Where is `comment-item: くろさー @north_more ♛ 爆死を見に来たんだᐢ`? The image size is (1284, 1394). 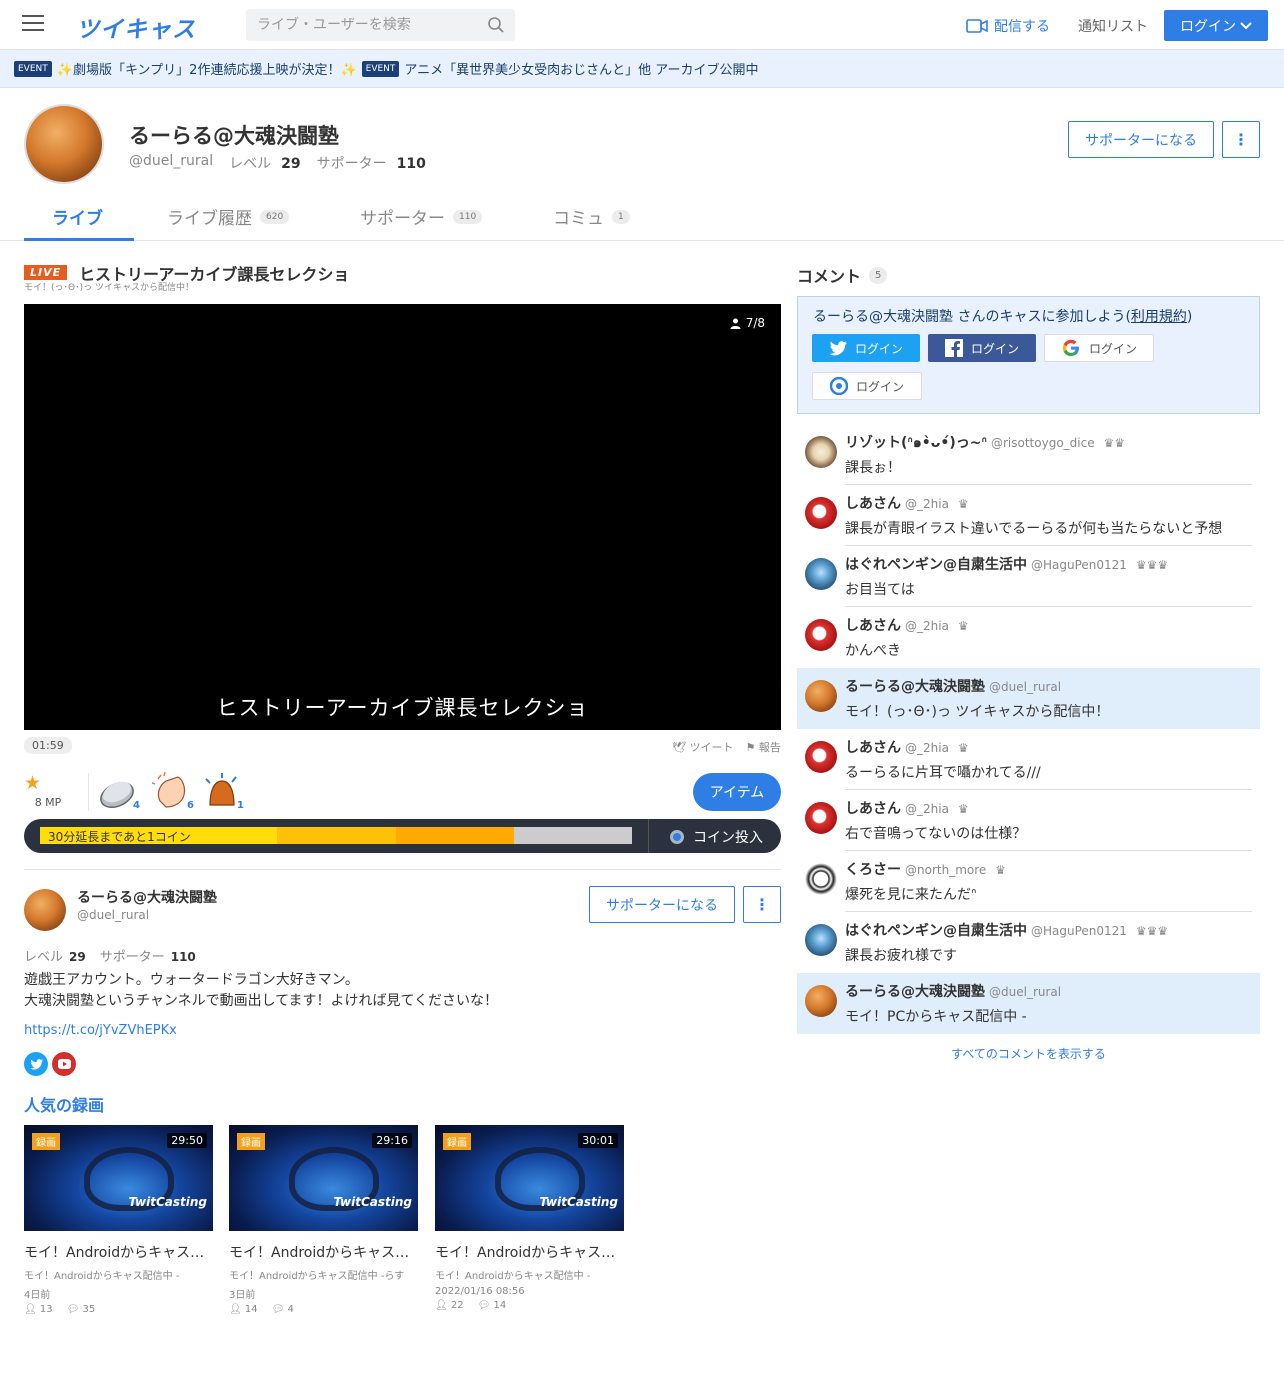
comment-item: くろさー @north_more ♛ 爆死を見に来たんだᐢ is located at coordinates (1028, 881).